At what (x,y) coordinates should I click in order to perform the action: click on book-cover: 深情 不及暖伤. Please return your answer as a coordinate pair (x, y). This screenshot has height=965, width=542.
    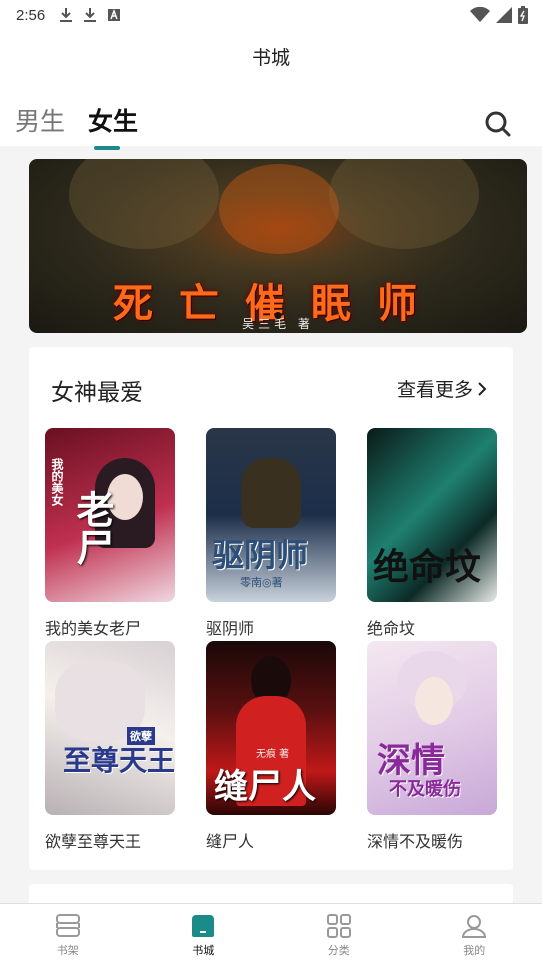
    Looking at the image, I should click on (432, 728).